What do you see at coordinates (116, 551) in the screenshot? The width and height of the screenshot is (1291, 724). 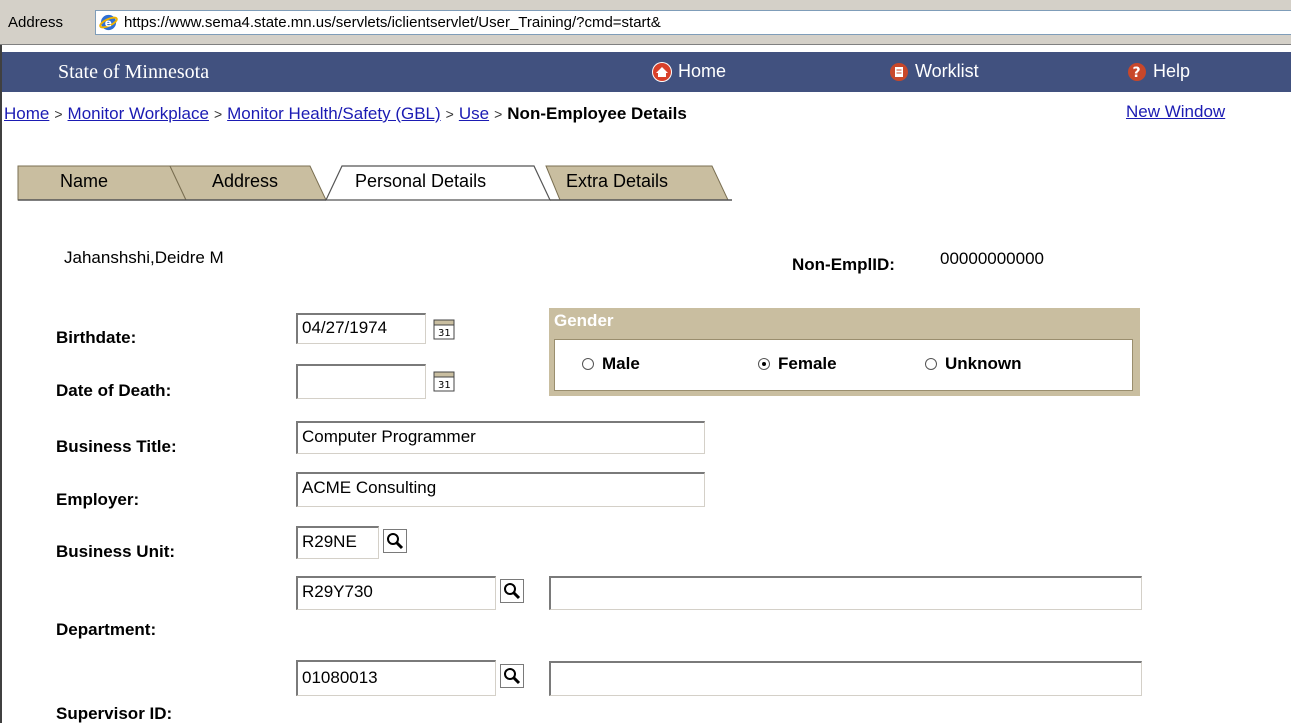 I see `business-unit-label: Business Unit:` at bounding box center [116, 551].